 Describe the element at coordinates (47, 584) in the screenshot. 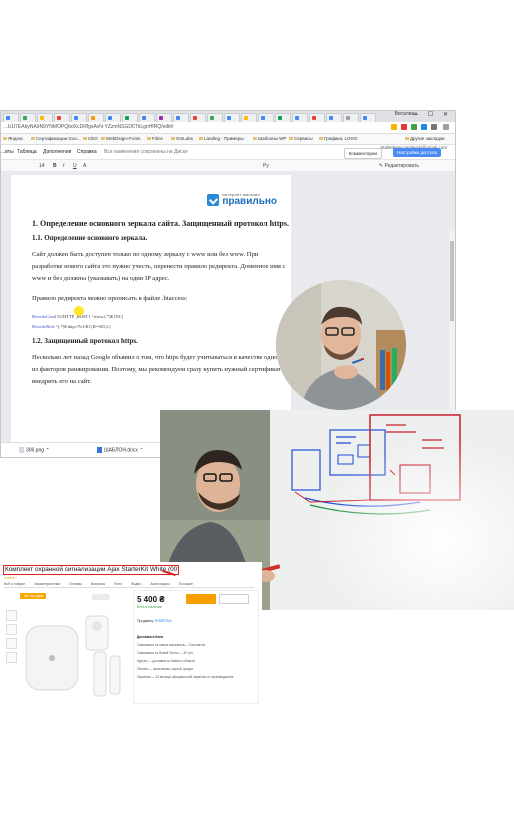

I see `tab-specs: Характеристики` at that location.